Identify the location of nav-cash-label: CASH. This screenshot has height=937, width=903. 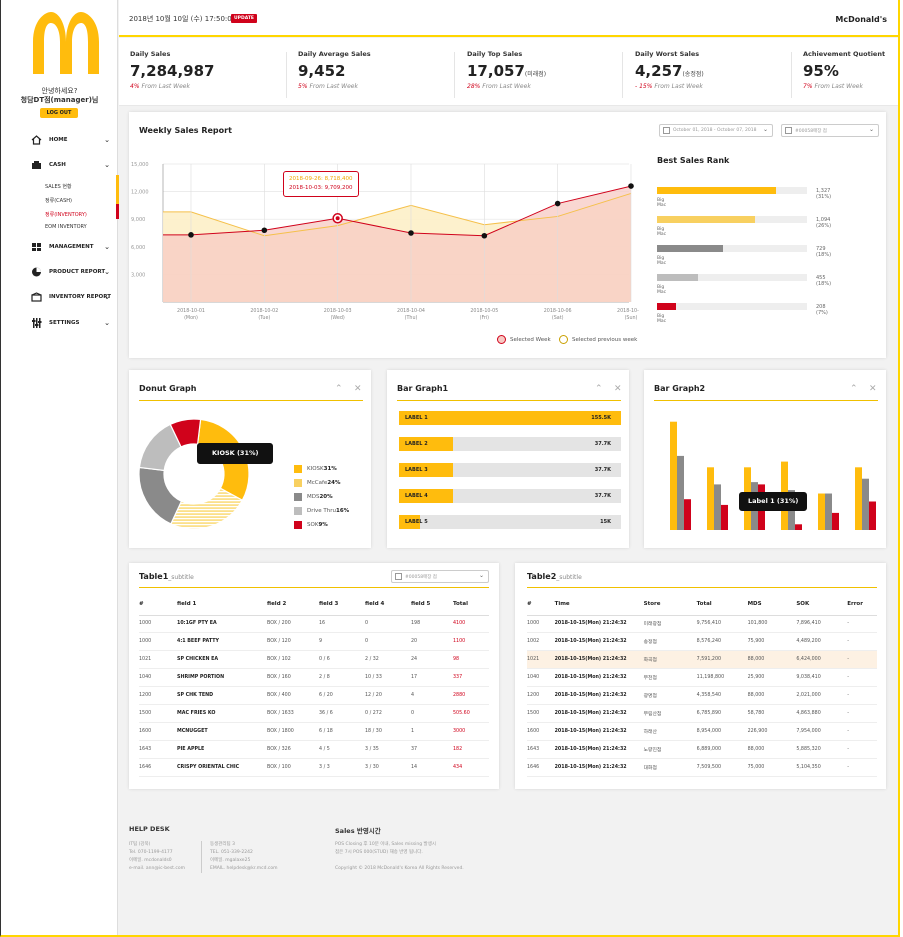
(57, 165).